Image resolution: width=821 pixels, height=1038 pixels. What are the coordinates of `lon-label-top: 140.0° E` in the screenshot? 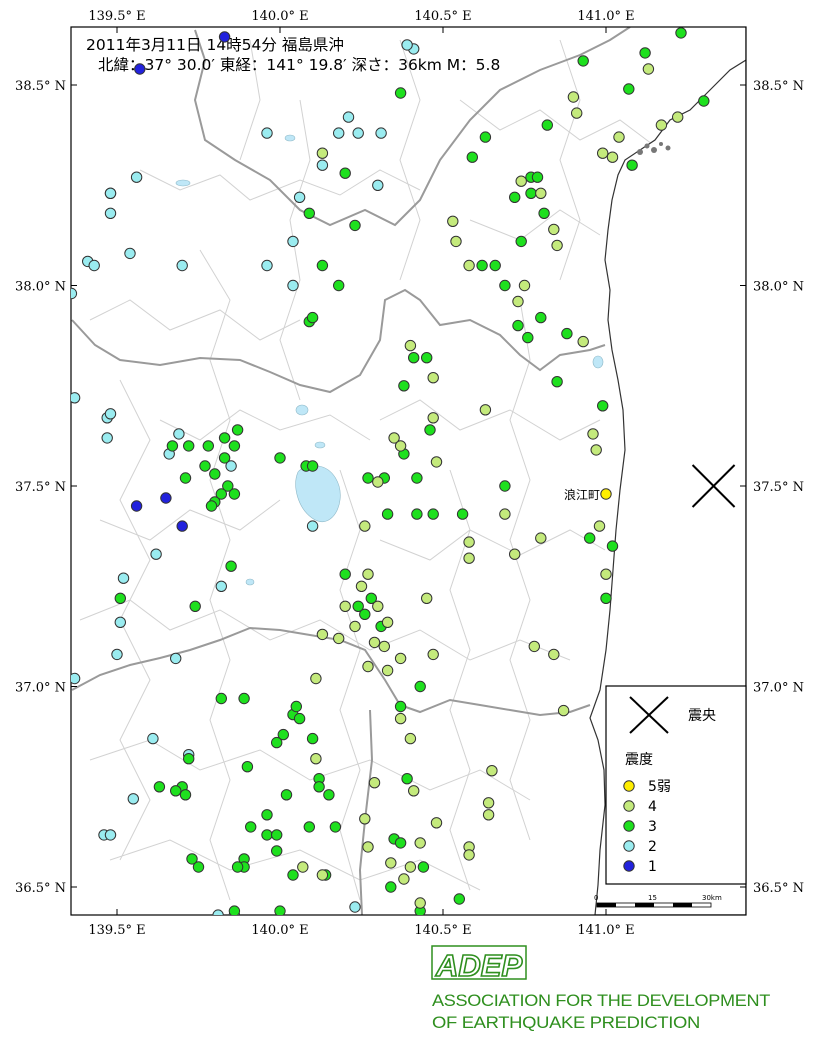 It's located at (279, 16).